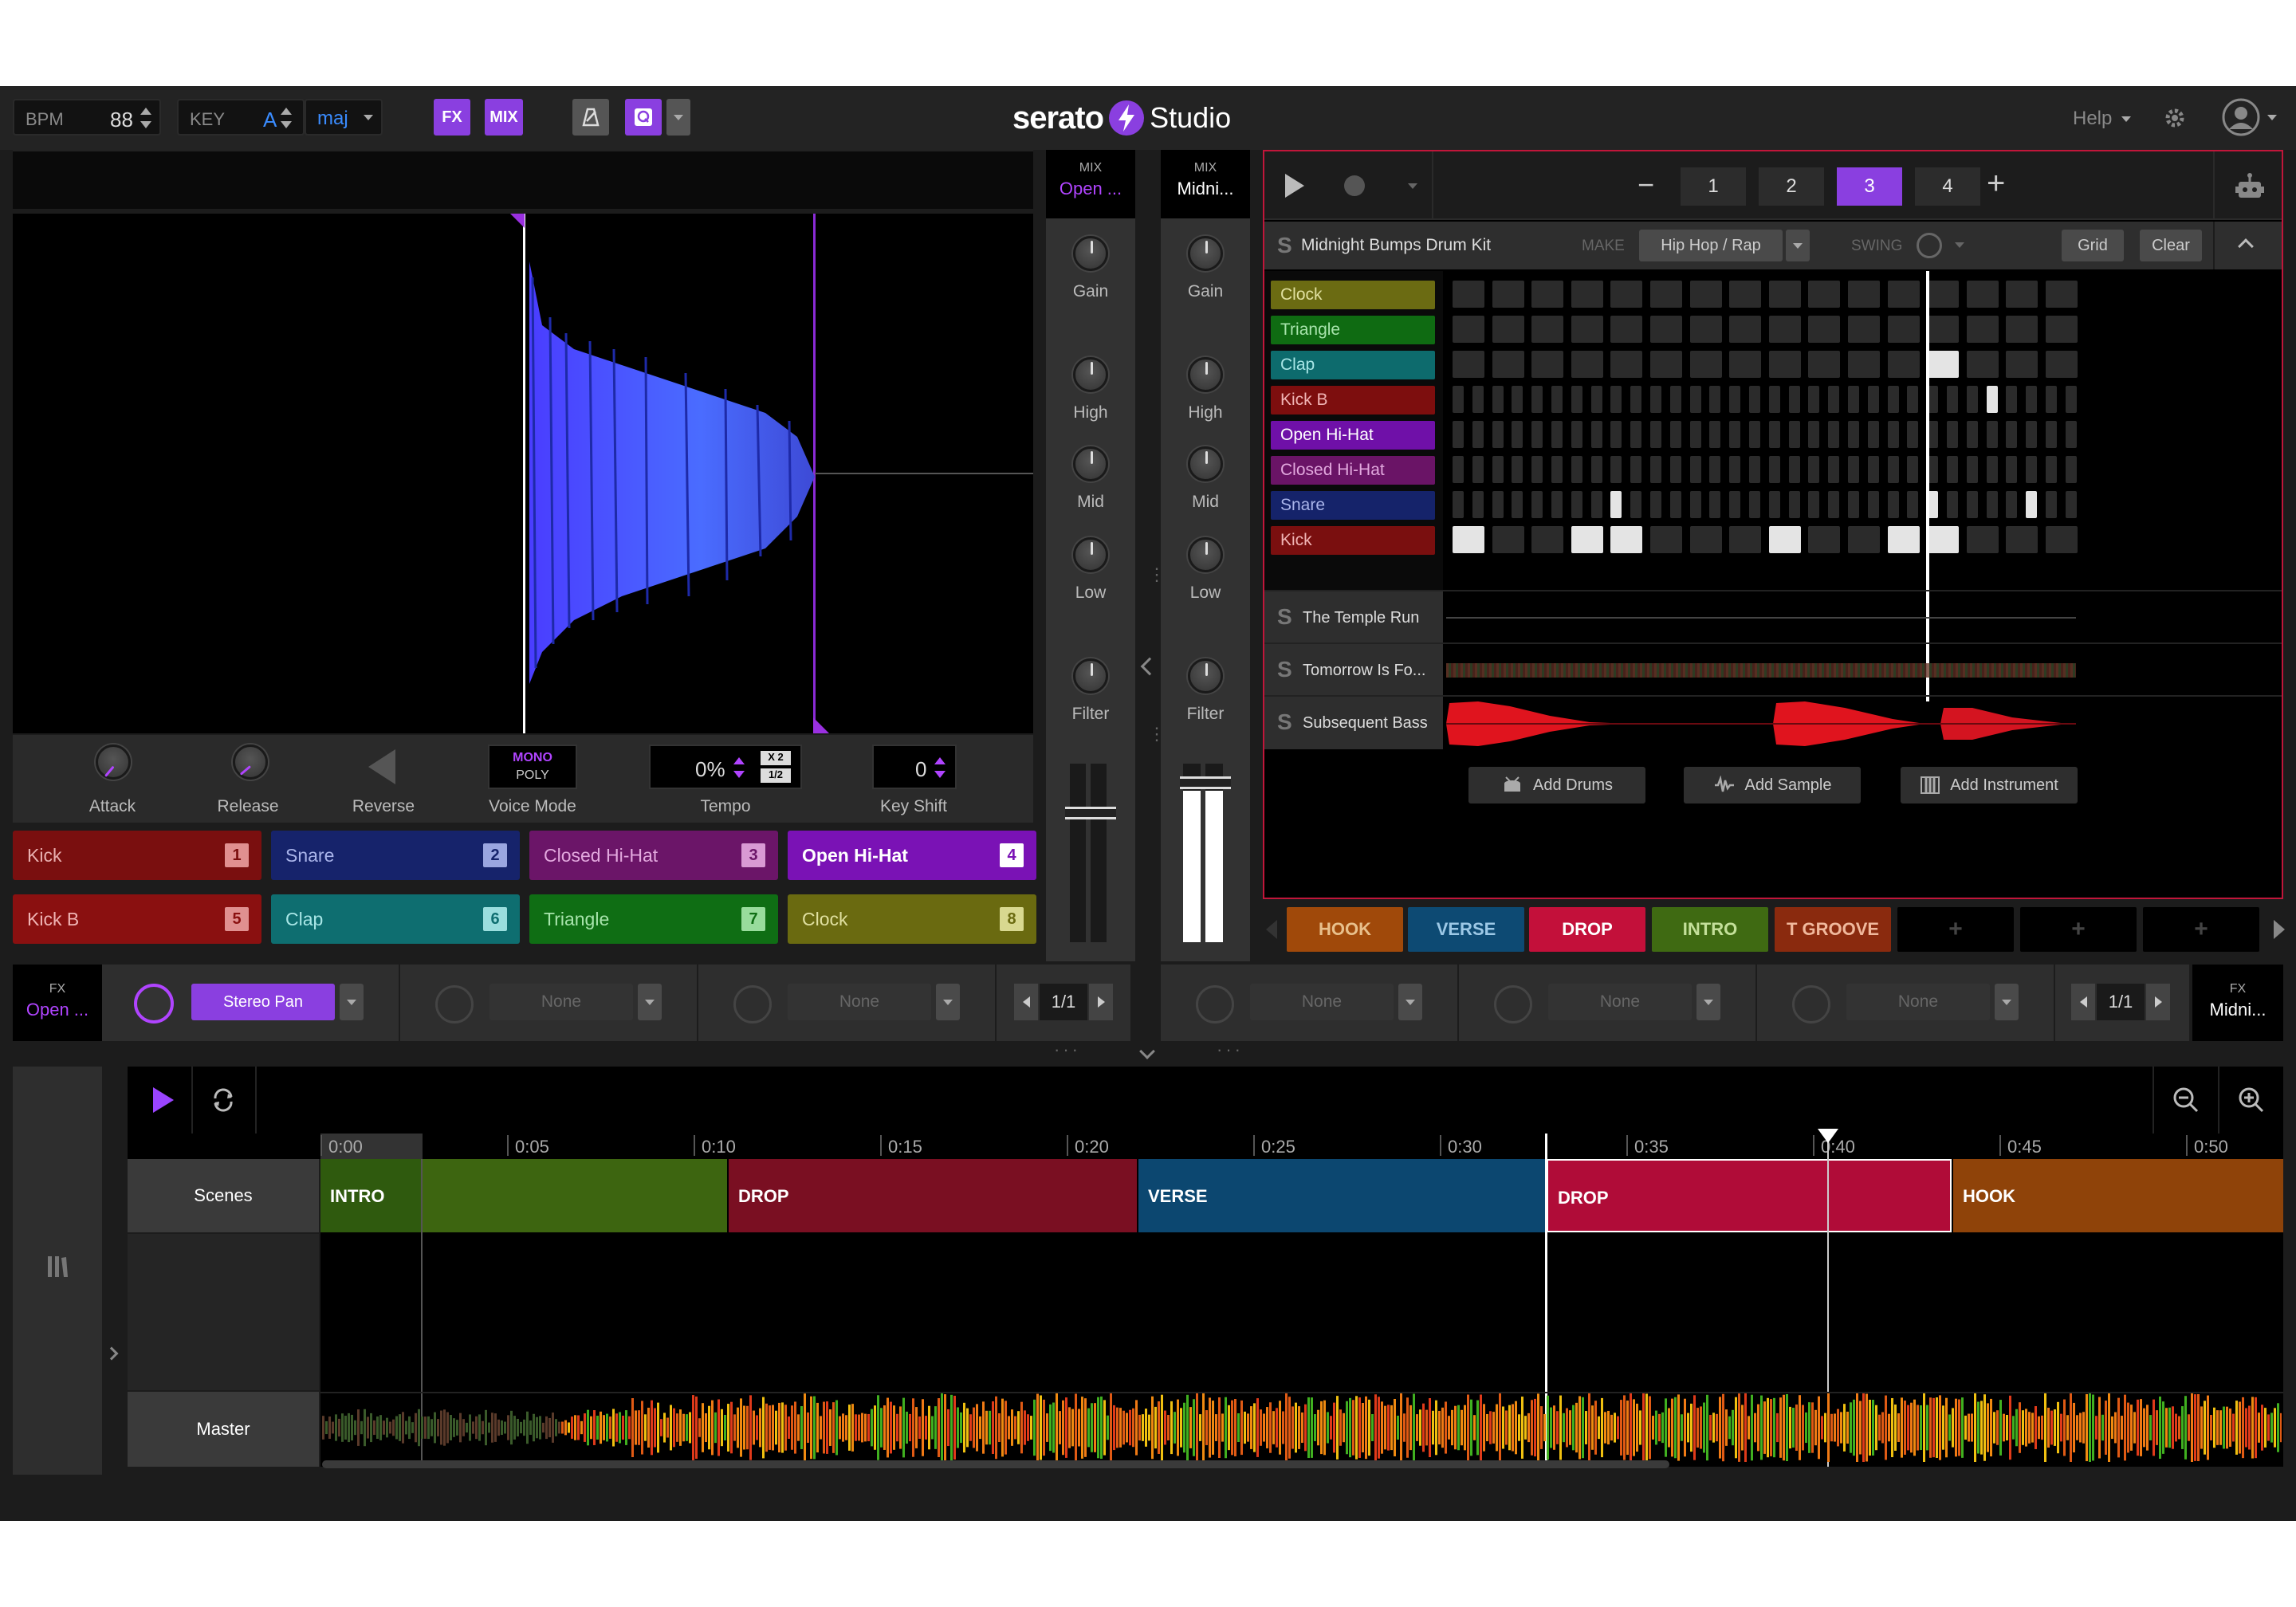 The image size is (2296, 1607). What do you see at coordinates (1345, 930) in the screenshot?
I see `scene-hook: HOOK` at bounding box center [1345, 930].